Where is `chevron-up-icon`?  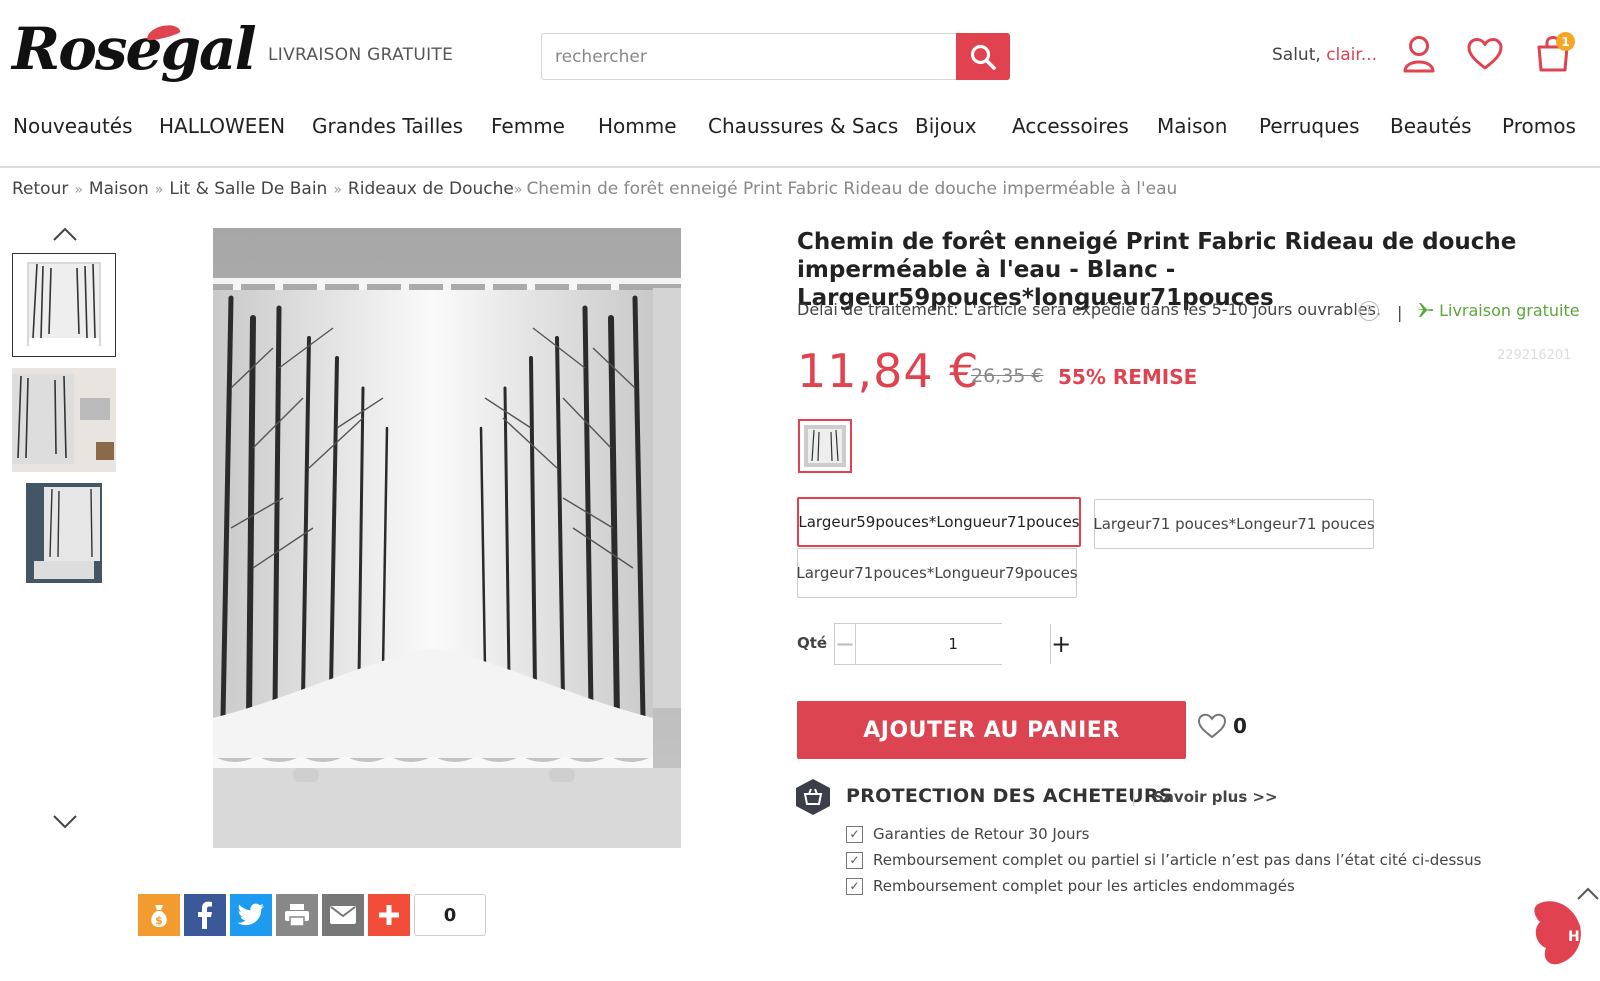 chevron-up-icon is located at coordinates (65, 234).